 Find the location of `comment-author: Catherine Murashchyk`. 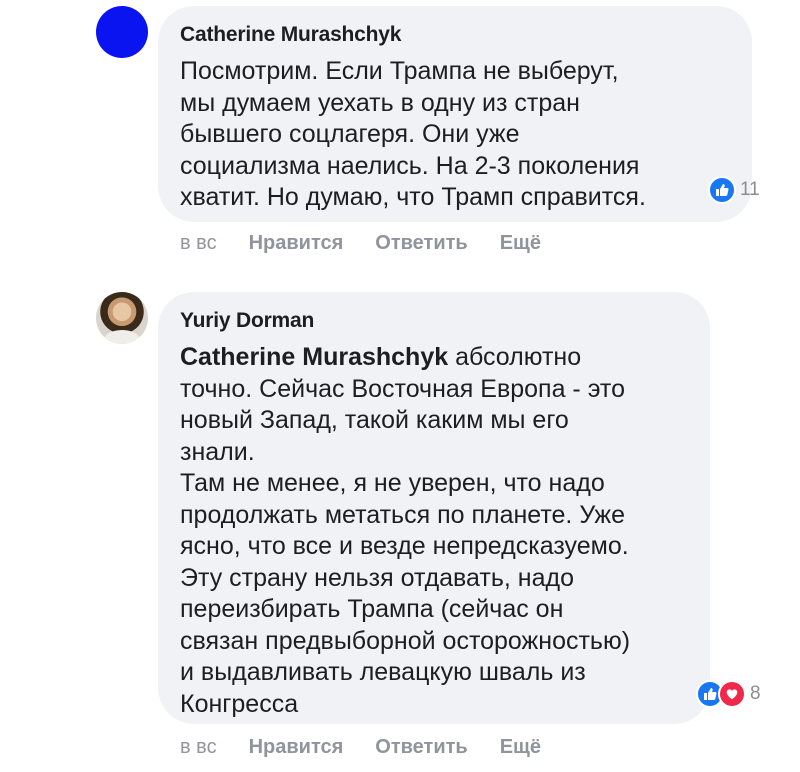

comment-author: Catherine Murashchyk is located at coordinates (454, 35).